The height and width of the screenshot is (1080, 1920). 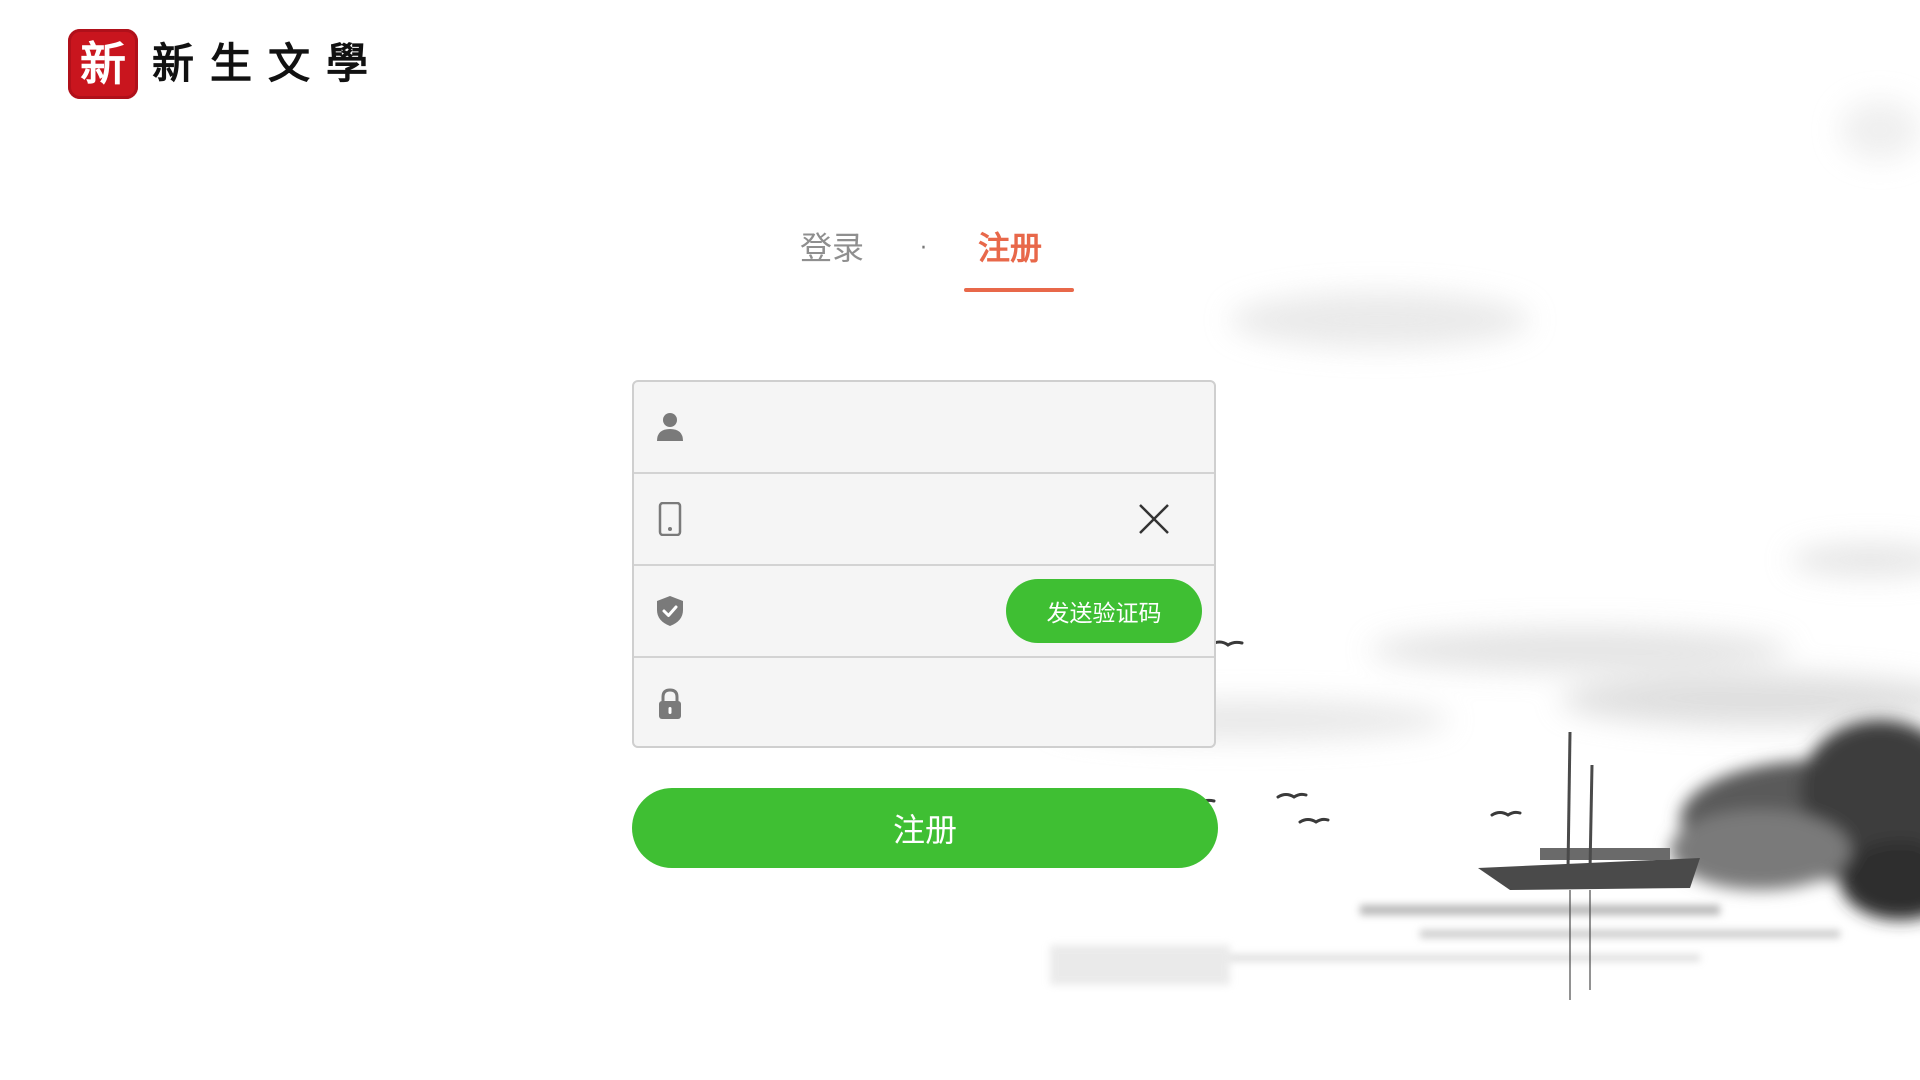 What do you see at coordinates (268, 63) in the screenshot?
I see `brand-name: 新生文學` at bounding box center [268, 63].